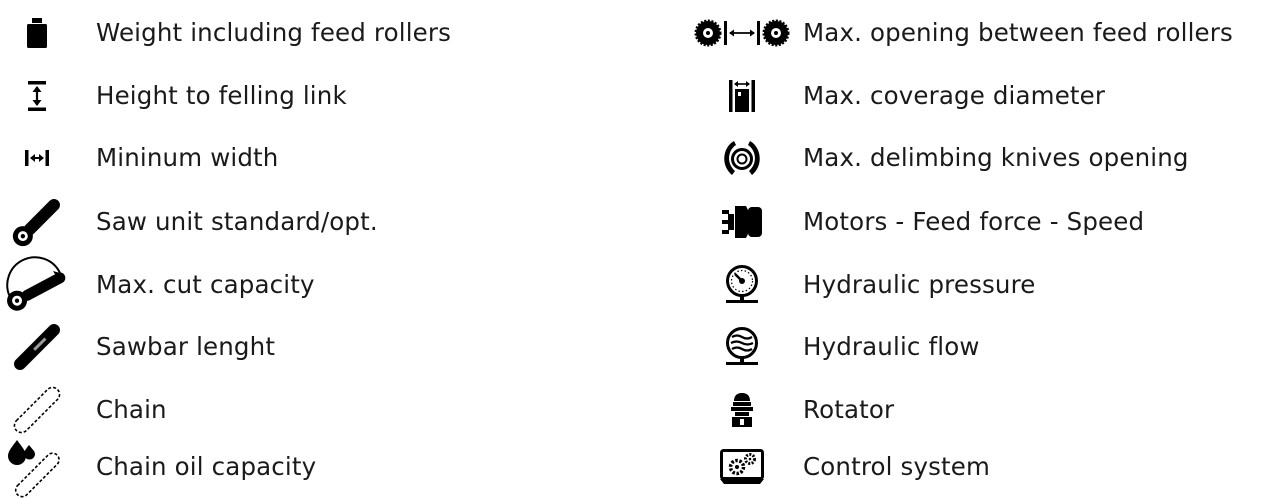  What do you see at coordinates (37, 467) in the screenshot?
I see `chain-oil-icon` at bounding box center [37, 467].